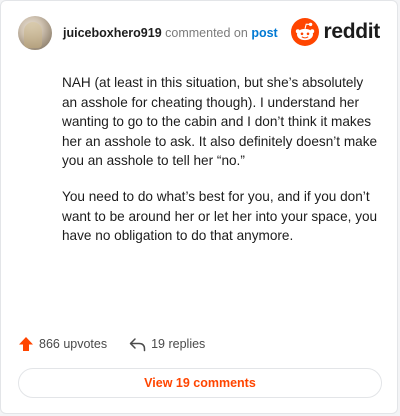  Describe the element at coordinates (112, 33) in the screenshot. I see `username: juiceboxhero919` at that location.